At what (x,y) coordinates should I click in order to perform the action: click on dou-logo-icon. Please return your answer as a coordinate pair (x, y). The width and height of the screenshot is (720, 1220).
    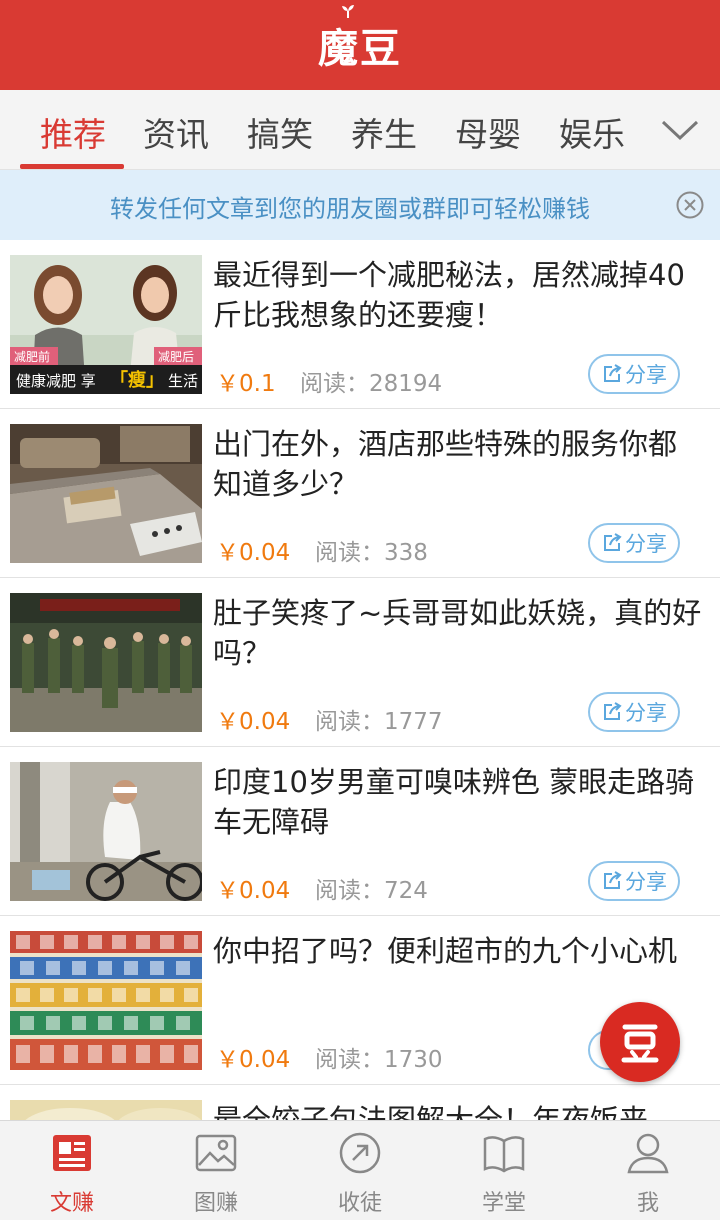
    Looking at the image, I should click on (640, 1043).